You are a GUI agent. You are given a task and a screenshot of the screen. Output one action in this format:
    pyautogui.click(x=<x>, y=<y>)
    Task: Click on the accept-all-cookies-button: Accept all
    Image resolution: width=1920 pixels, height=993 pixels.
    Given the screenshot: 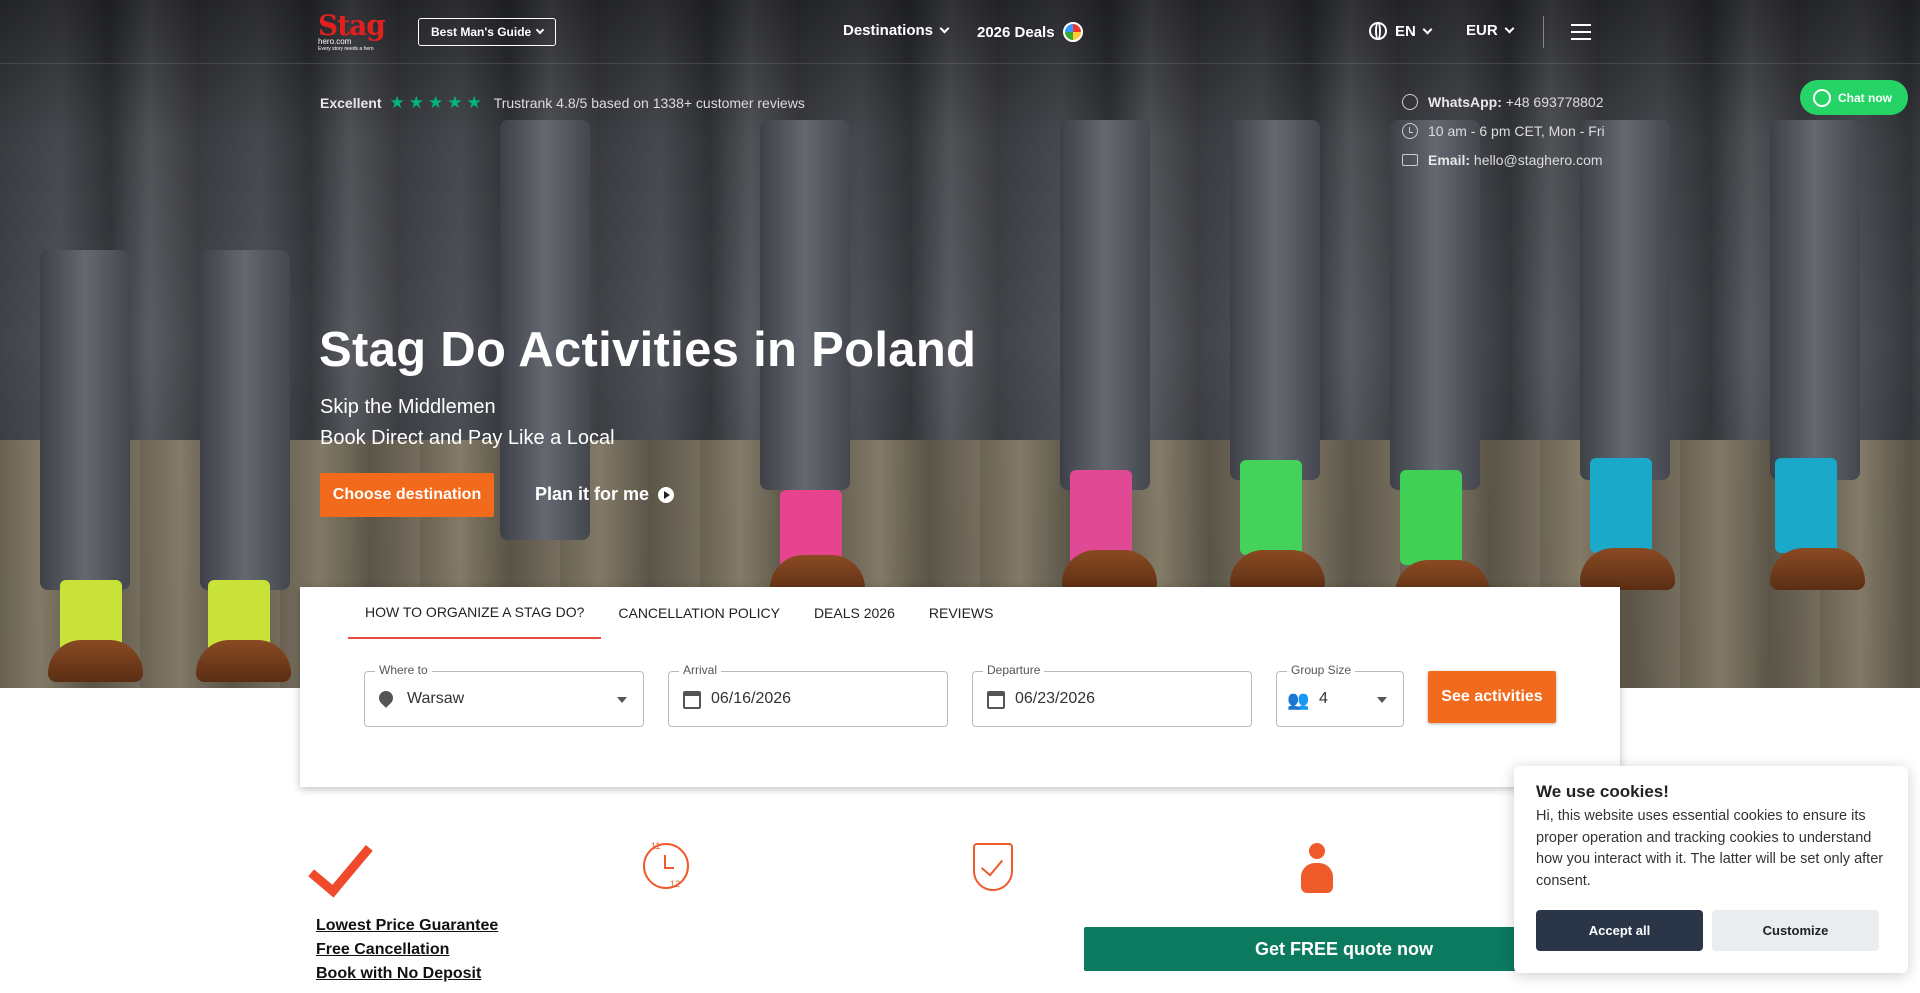 What is the action you would take?
    pyautogui.click(x=1619, y=930)
    